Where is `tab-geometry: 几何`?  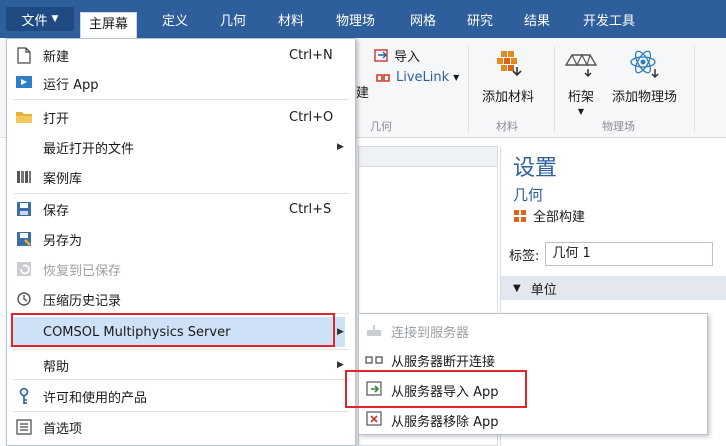
tab-geometry: 几何 is located at coordinates (233, 22).